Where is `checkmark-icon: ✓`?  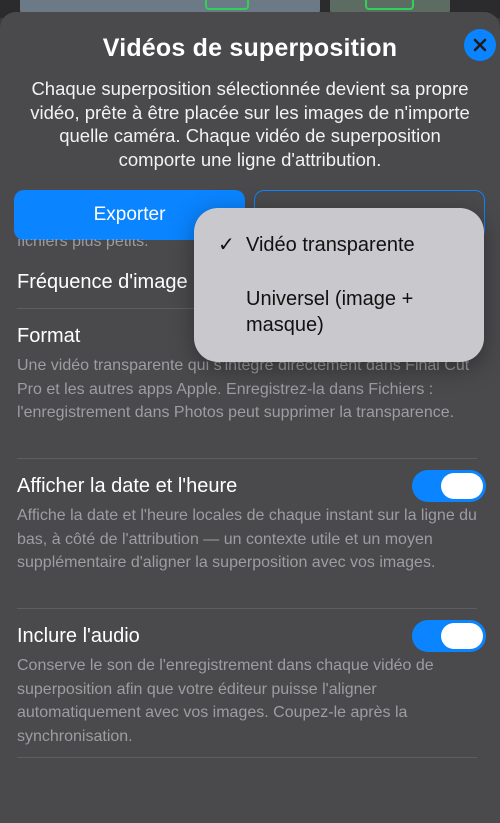 checkmark-icon: ✓ is located at coordinates (226, 245).